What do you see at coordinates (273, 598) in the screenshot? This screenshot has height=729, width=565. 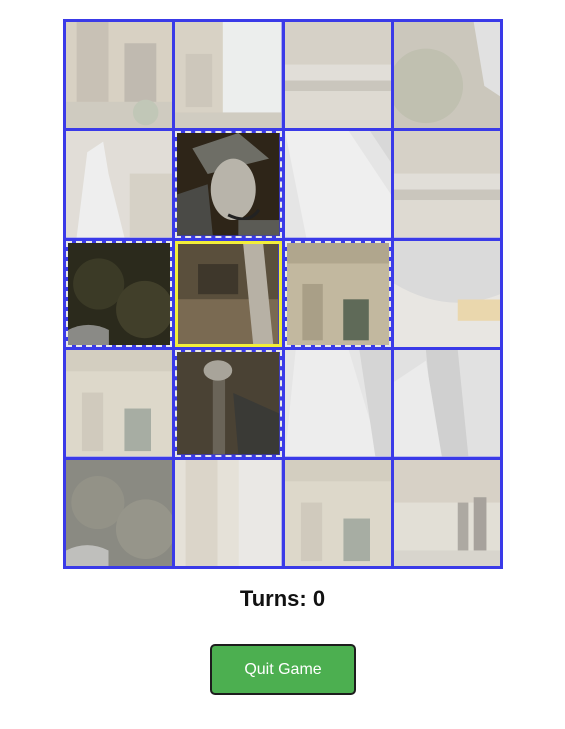 I see `turns-label: Turns:` at bounding box center [273, 598].